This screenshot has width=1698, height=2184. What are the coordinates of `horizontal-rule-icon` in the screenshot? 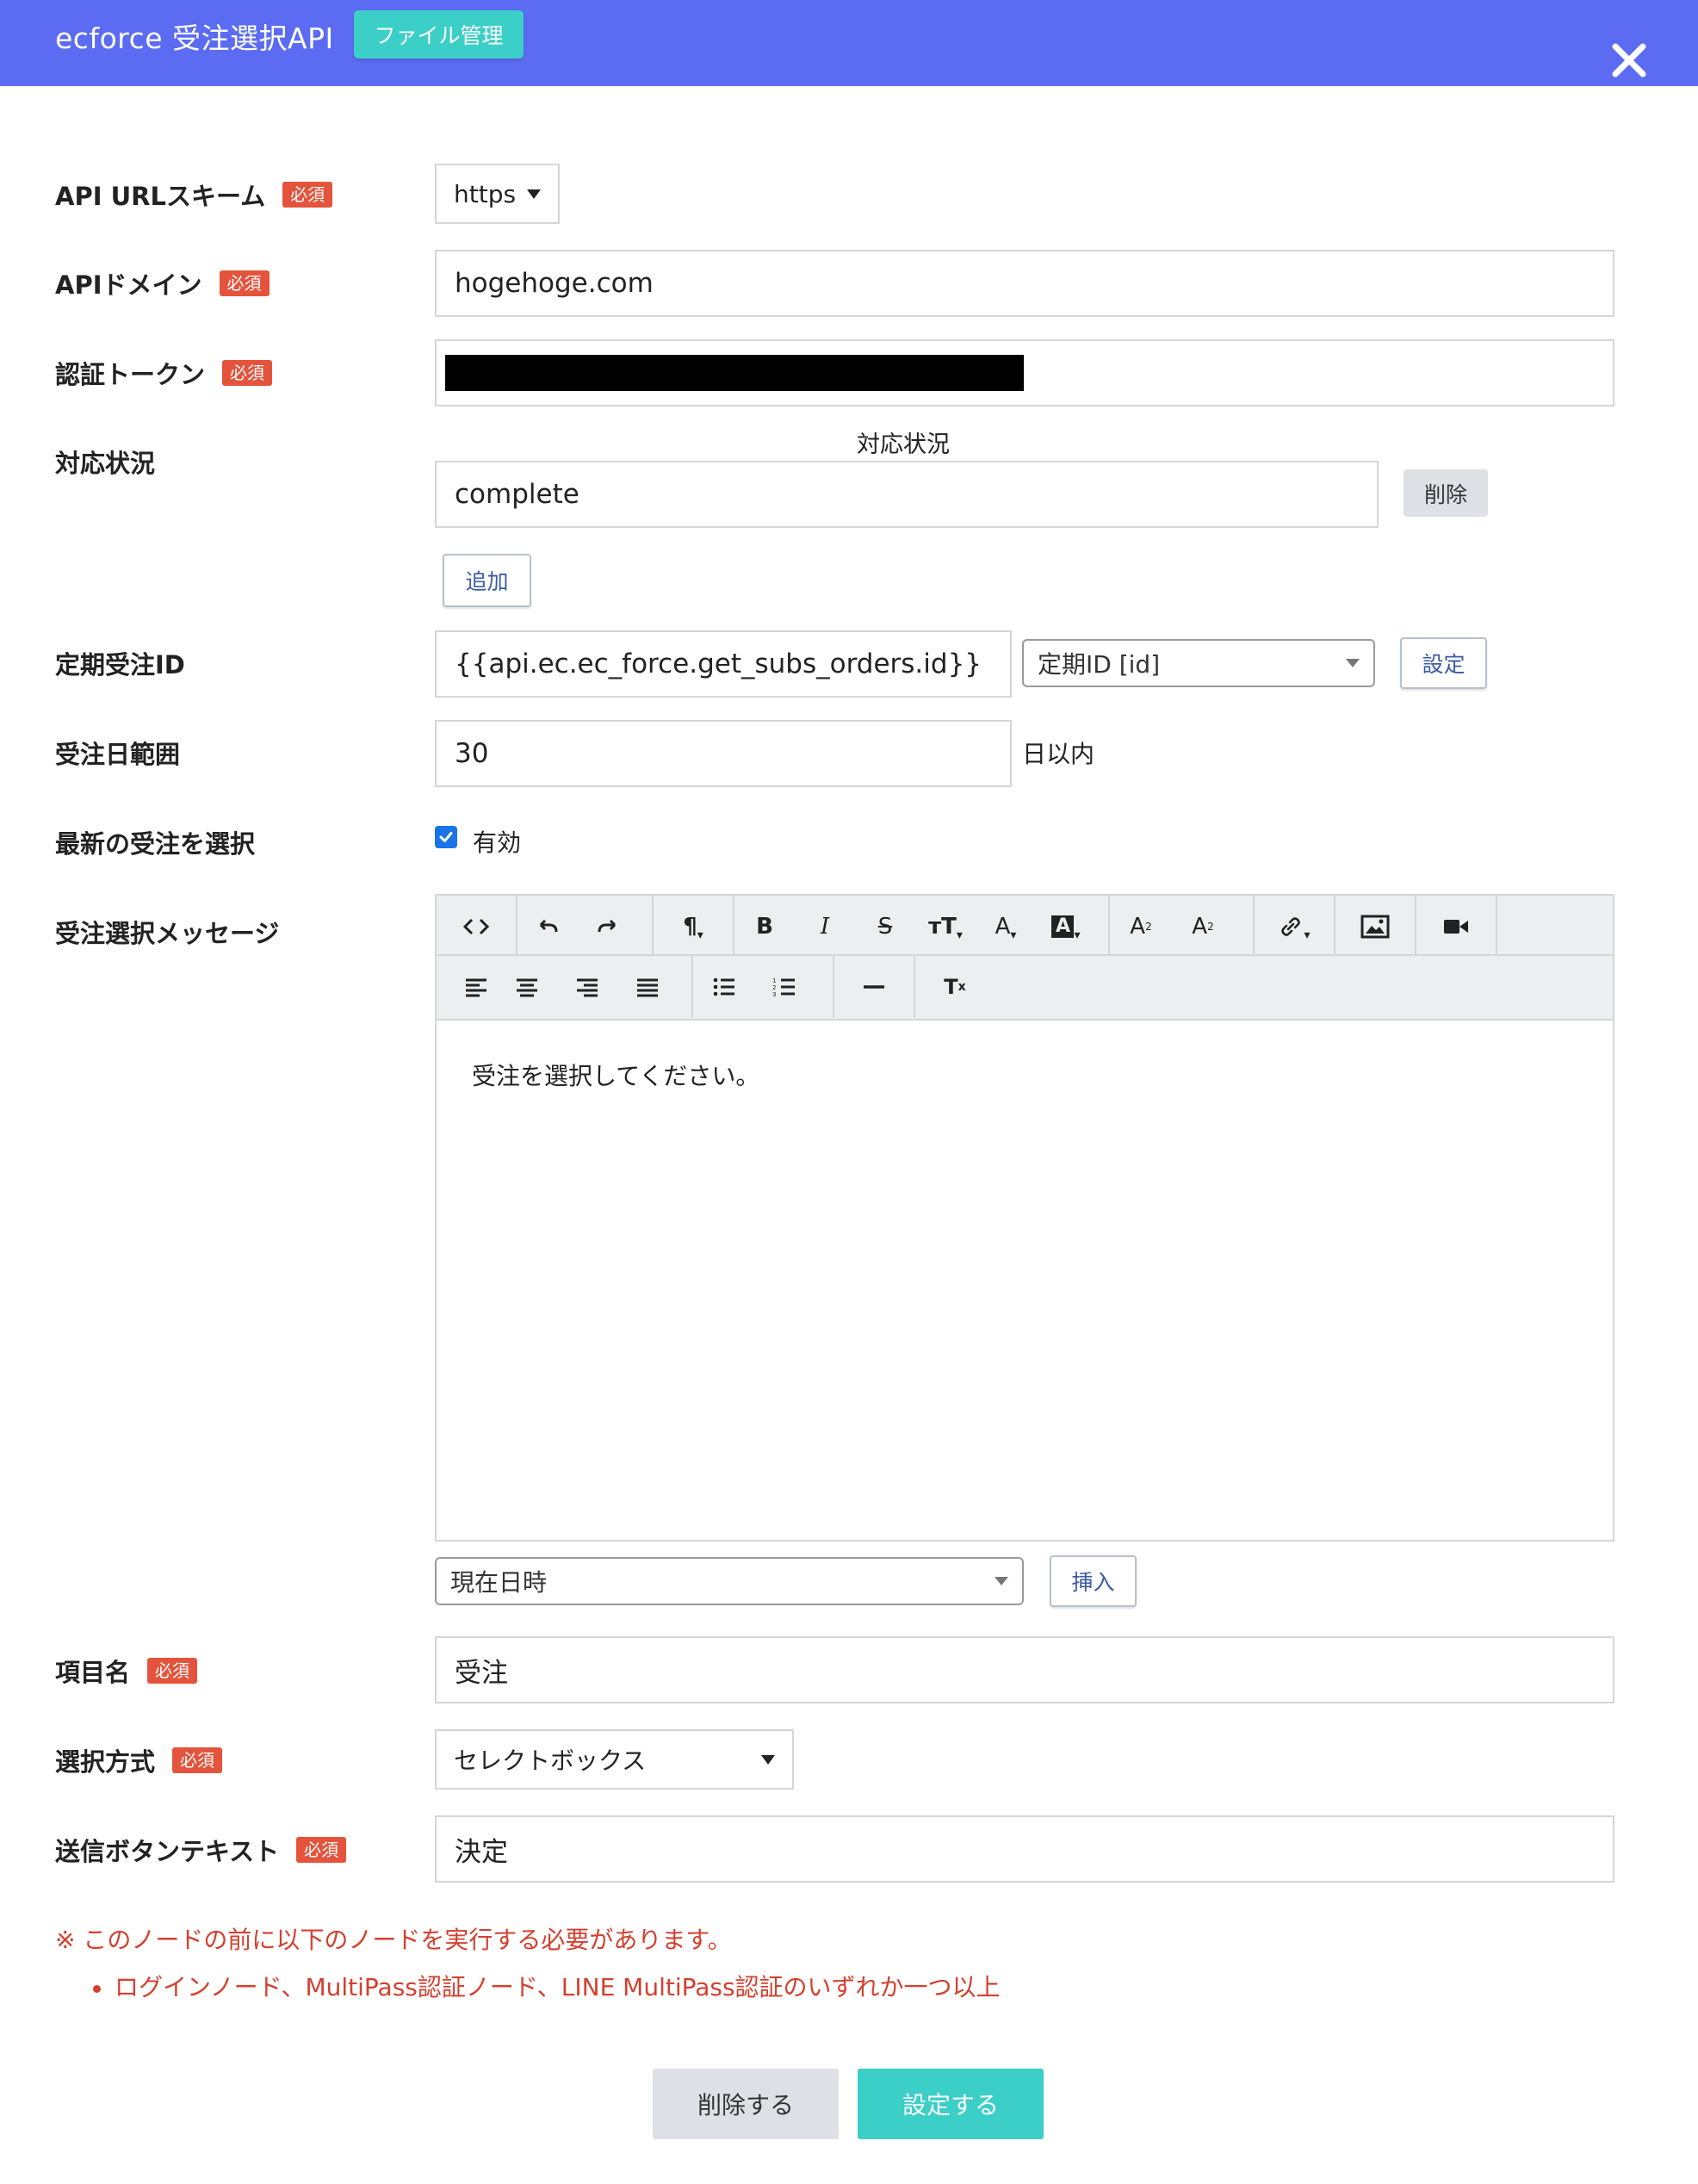 It's located at (874, 987).